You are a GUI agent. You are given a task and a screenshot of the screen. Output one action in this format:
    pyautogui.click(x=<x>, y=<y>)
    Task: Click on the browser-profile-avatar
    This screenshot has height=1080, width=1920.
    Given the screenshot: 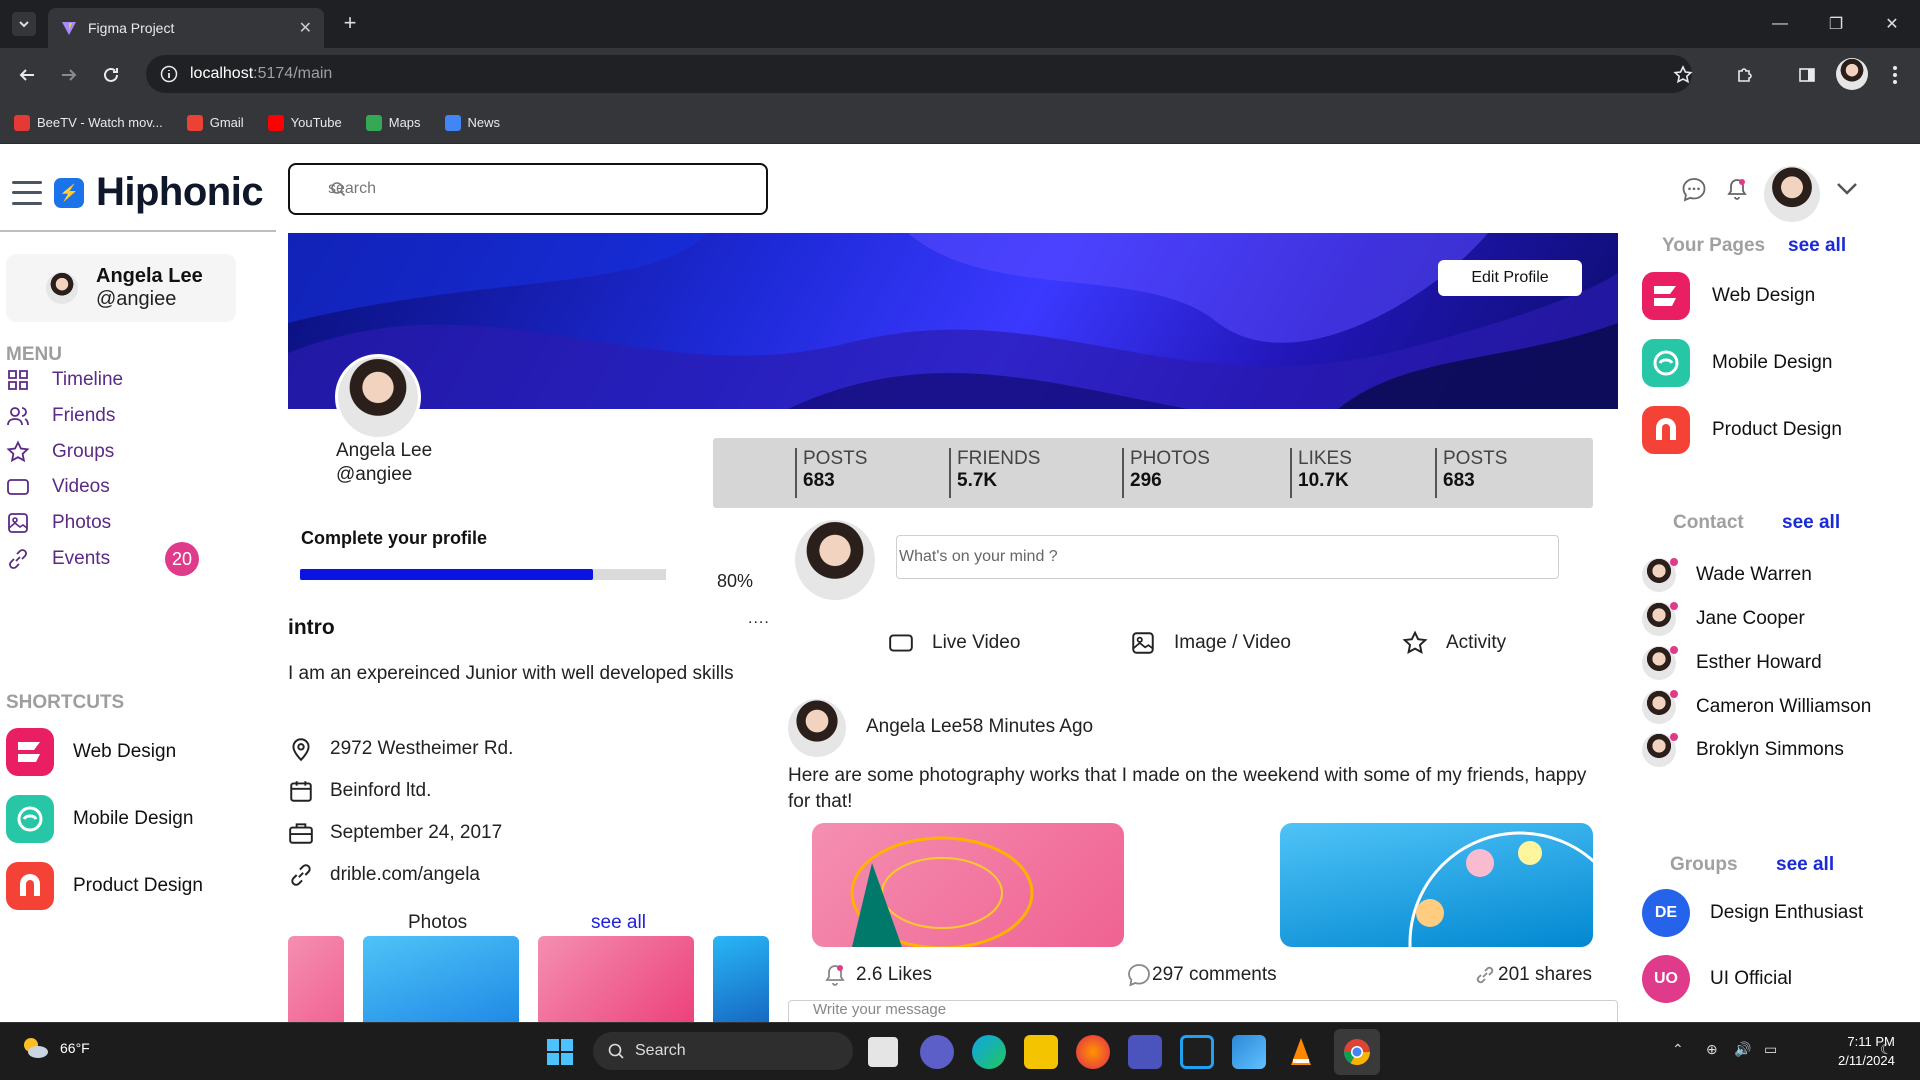 What is the action you would take?
    pyautogui.click(x=1852, y=74)
    